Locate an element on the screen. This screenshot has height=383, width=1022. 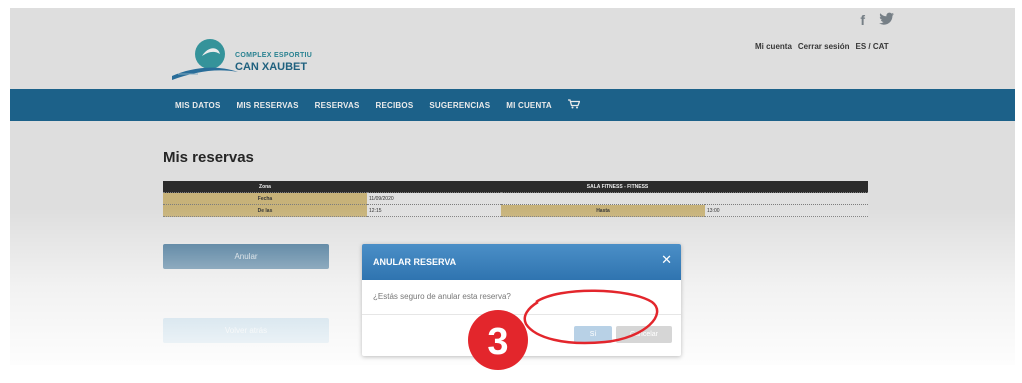
my-account-link: Mi cuenta is located at coordinates (773, 46).